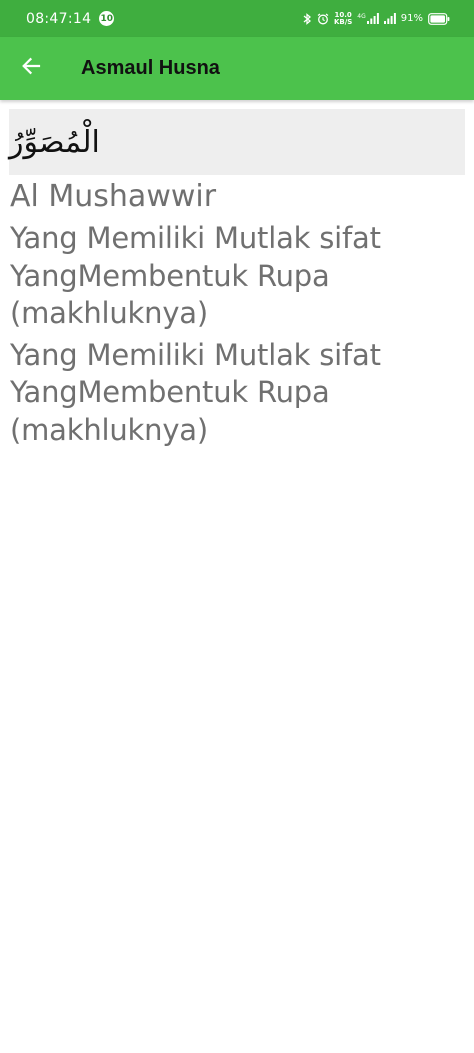  Describe the element at coordinates (323, 19) in the screenshot. I see `alarm-icon` at that location.